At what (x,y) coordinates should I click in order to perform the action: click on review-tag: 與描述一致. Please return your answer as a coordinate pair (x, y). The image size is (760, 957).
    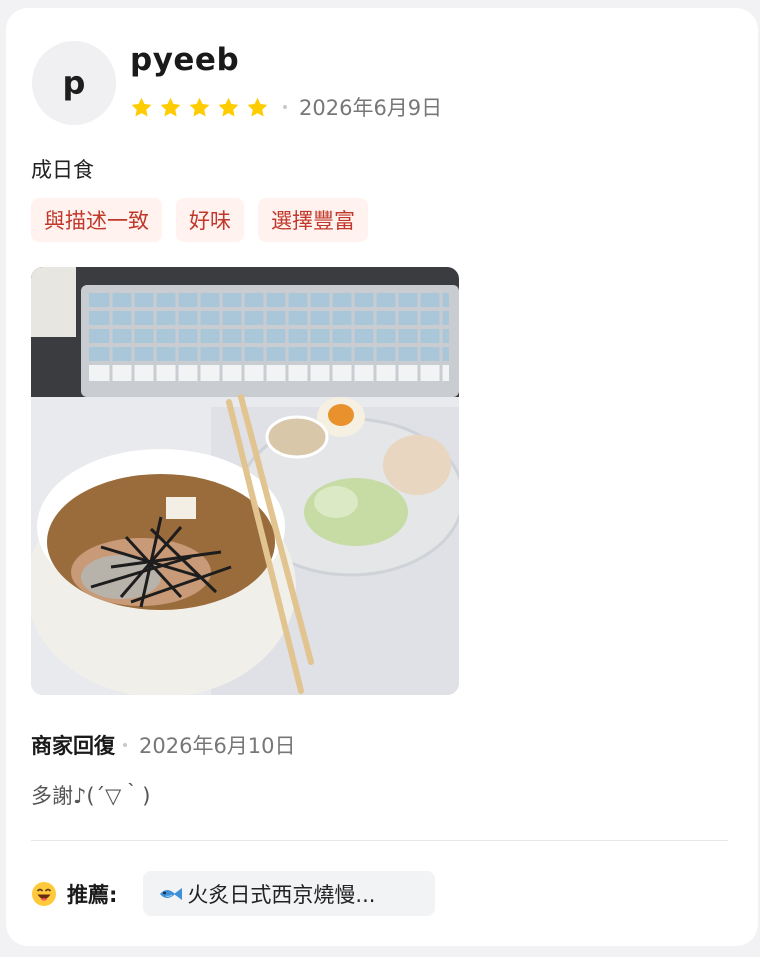
    Looking at the image, I should click on (96, 220).